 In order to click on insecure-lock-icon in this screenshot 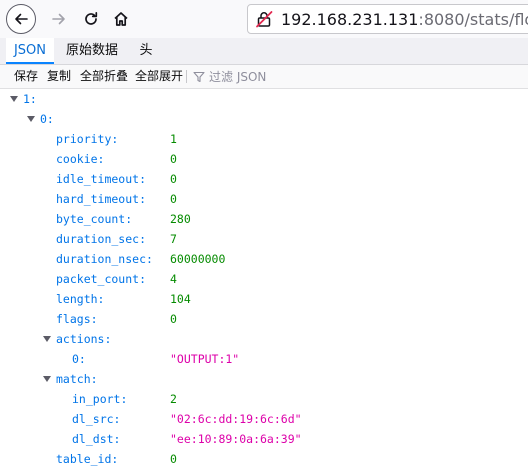, I will do `click(264, 19)`.